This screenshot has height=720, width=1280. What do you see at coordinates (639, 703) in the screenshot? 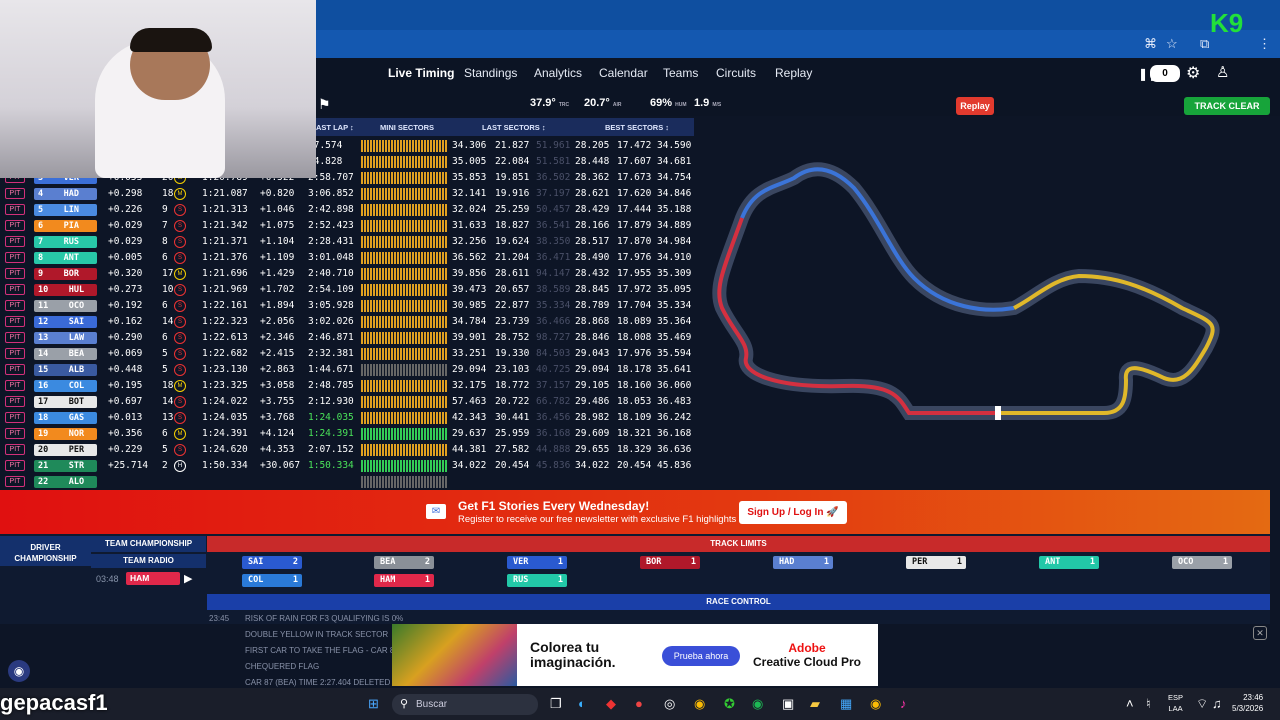
I see `app-icon-badge: ●` at bounding box center [639, 703].